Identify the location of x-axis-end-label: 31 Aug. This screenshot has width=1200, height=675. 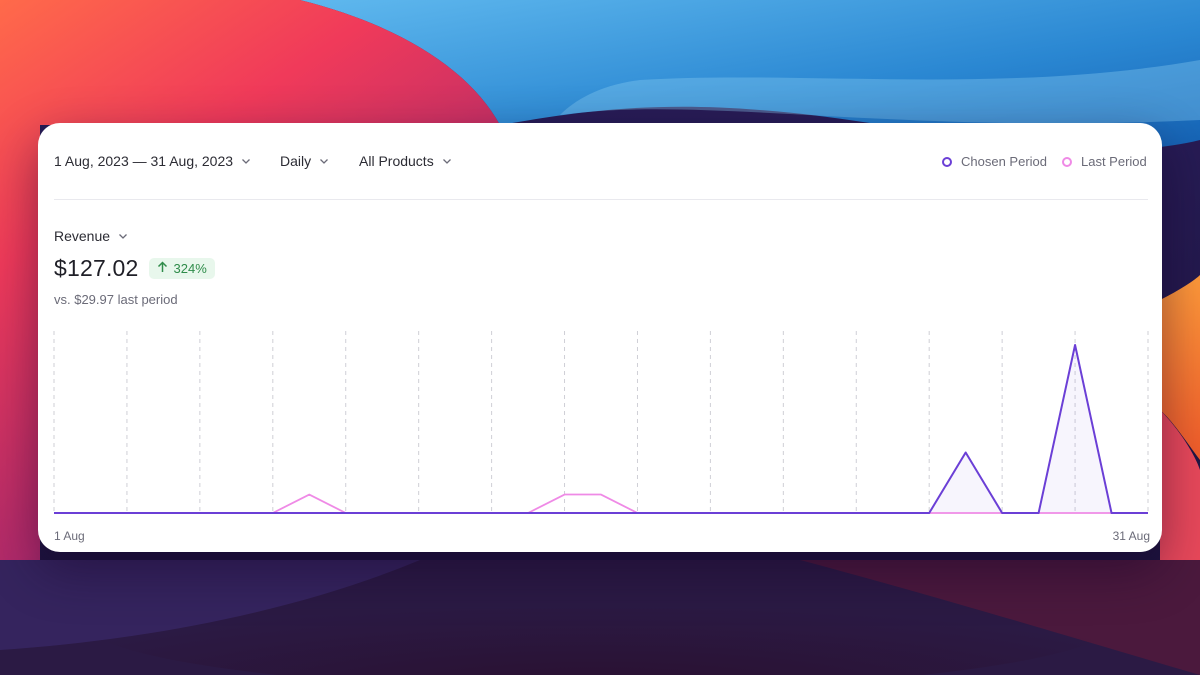
(1131, 536).